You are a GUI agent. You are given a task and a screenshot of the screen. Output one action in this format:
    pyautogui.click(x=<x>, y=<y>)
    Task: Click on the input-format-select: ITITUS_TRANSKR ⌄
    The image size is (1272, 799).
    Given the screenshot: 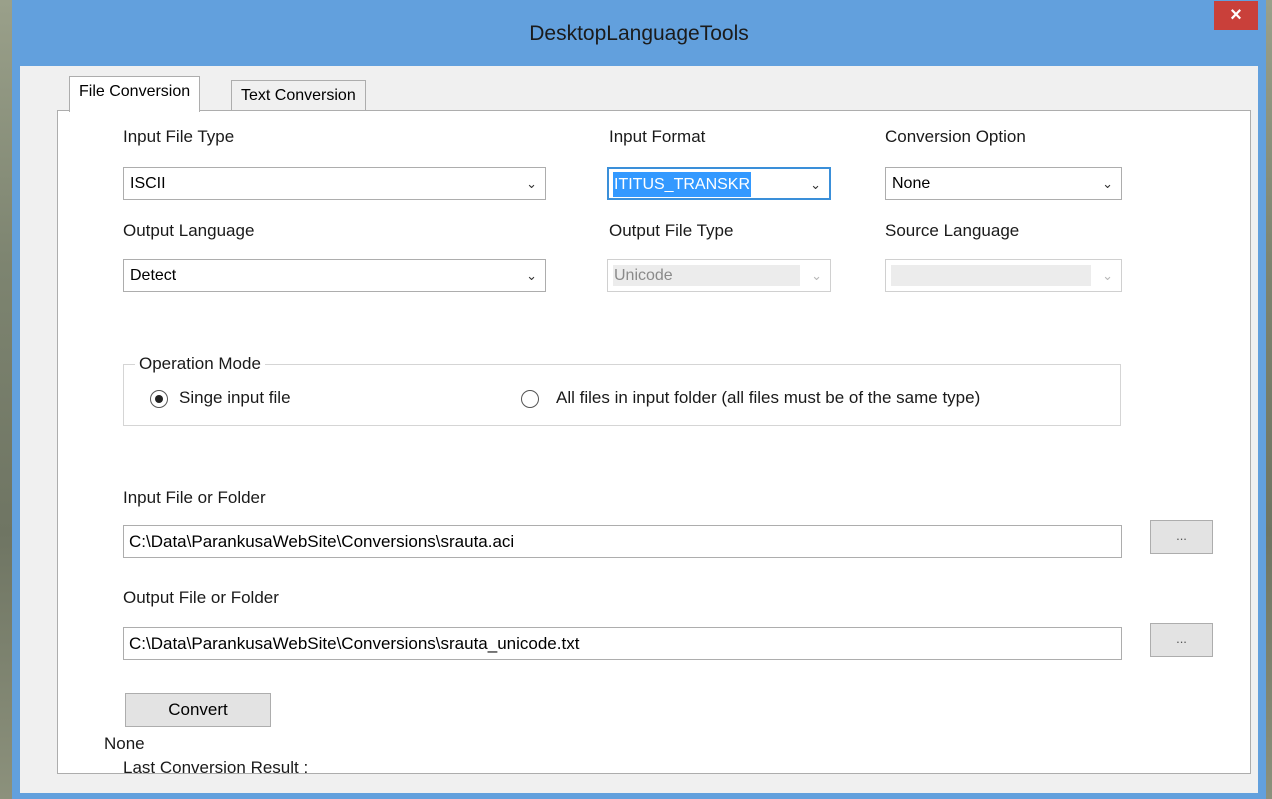 What is the action you would take?
    pyautogui.click(x=719, y=183)
    